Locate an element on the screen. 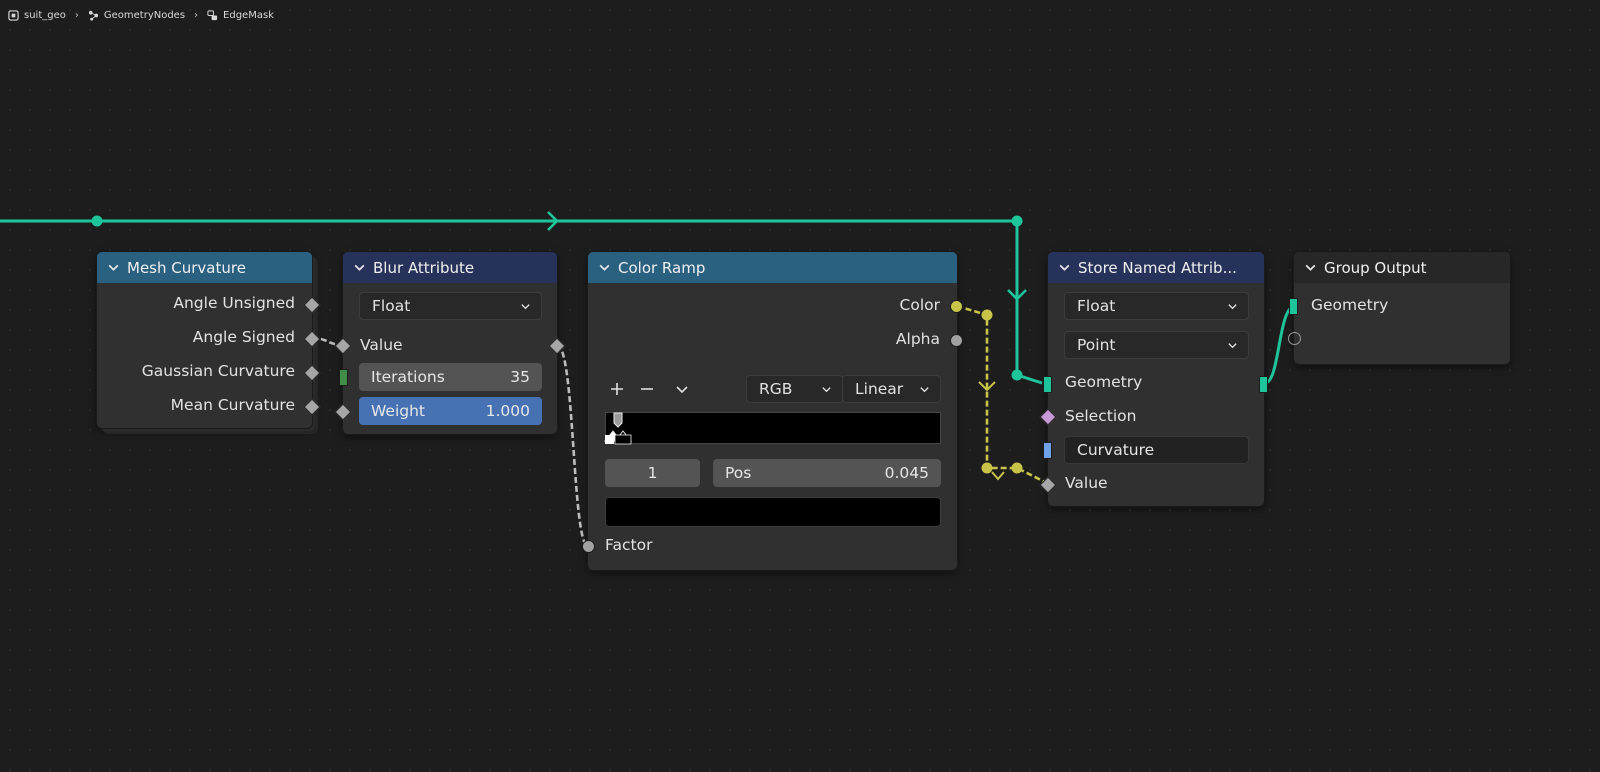 This screenshot has width=1600, height=772. interpolation-dropdown: Linear is located at coordinates (891, 389).